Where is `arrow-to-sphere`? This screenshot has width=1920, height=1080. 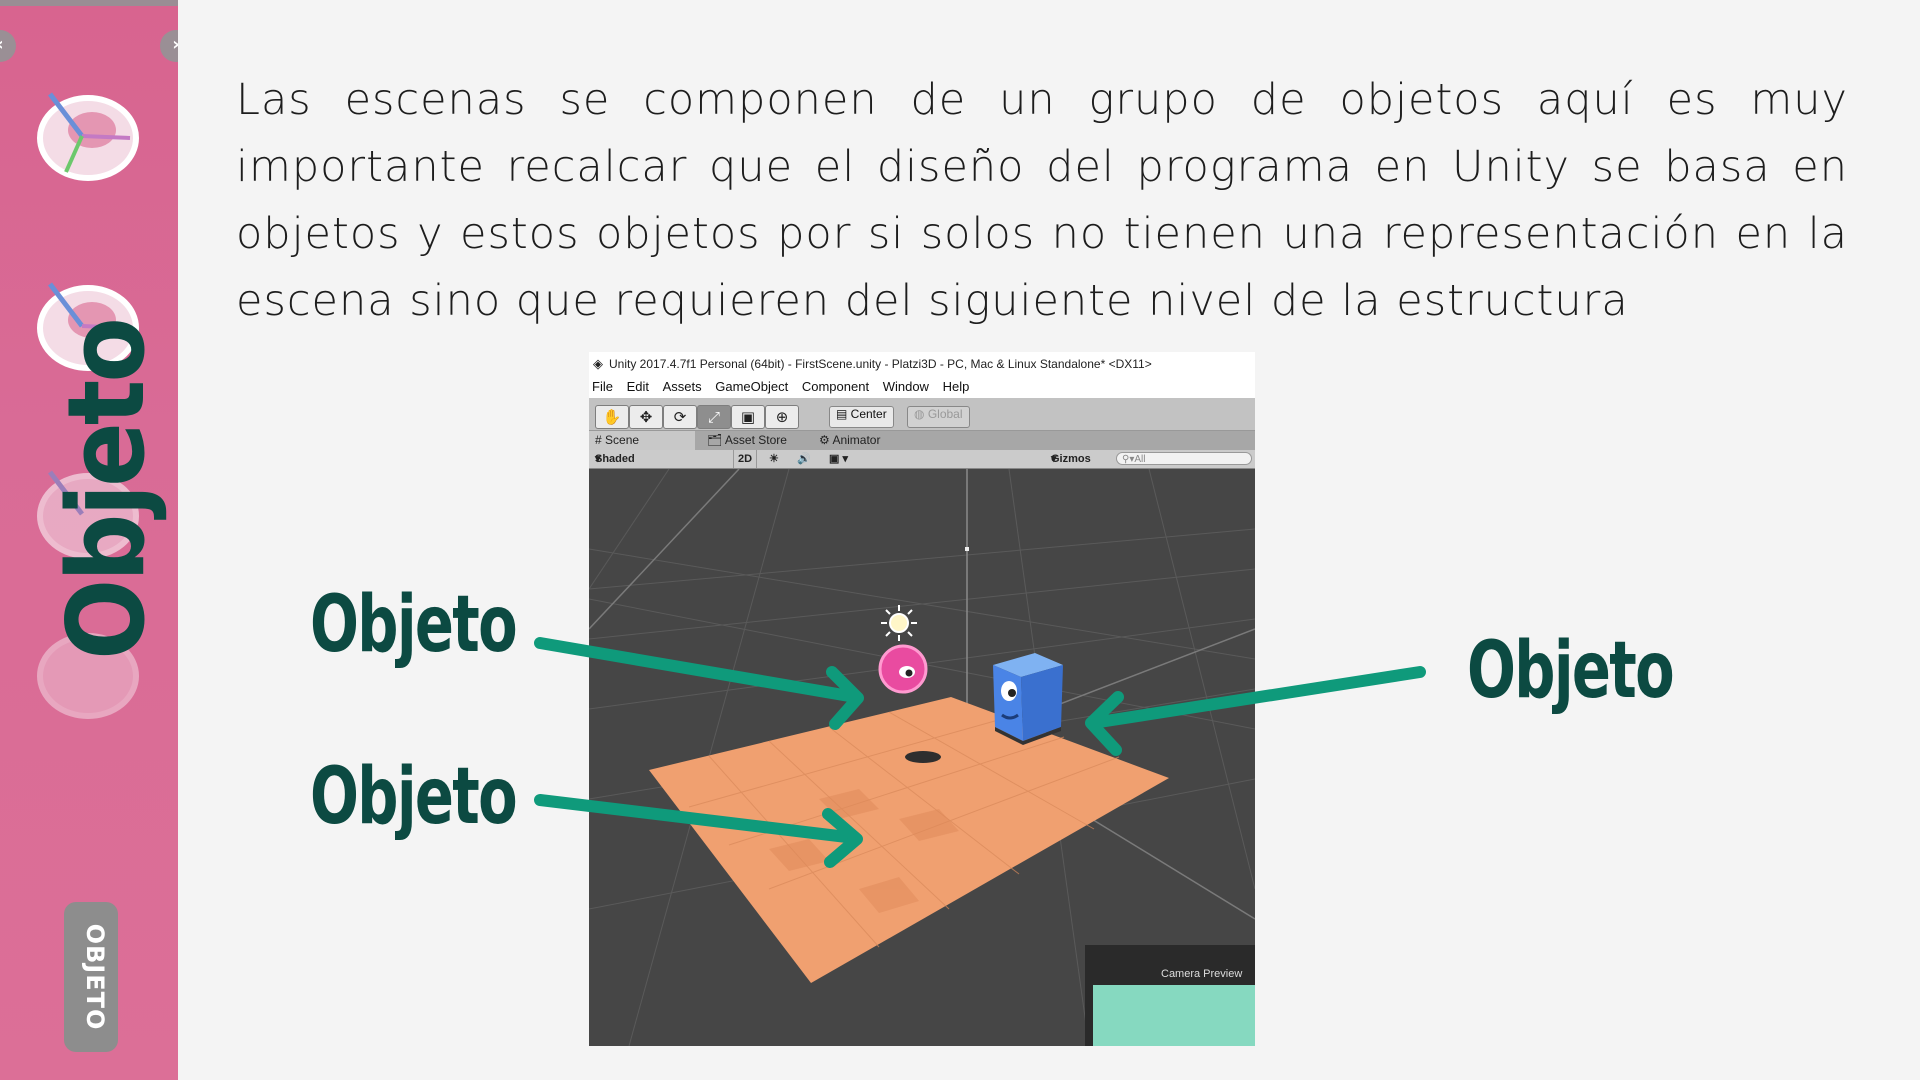
arrow-to-sphere is located at coordinates (697, 670).